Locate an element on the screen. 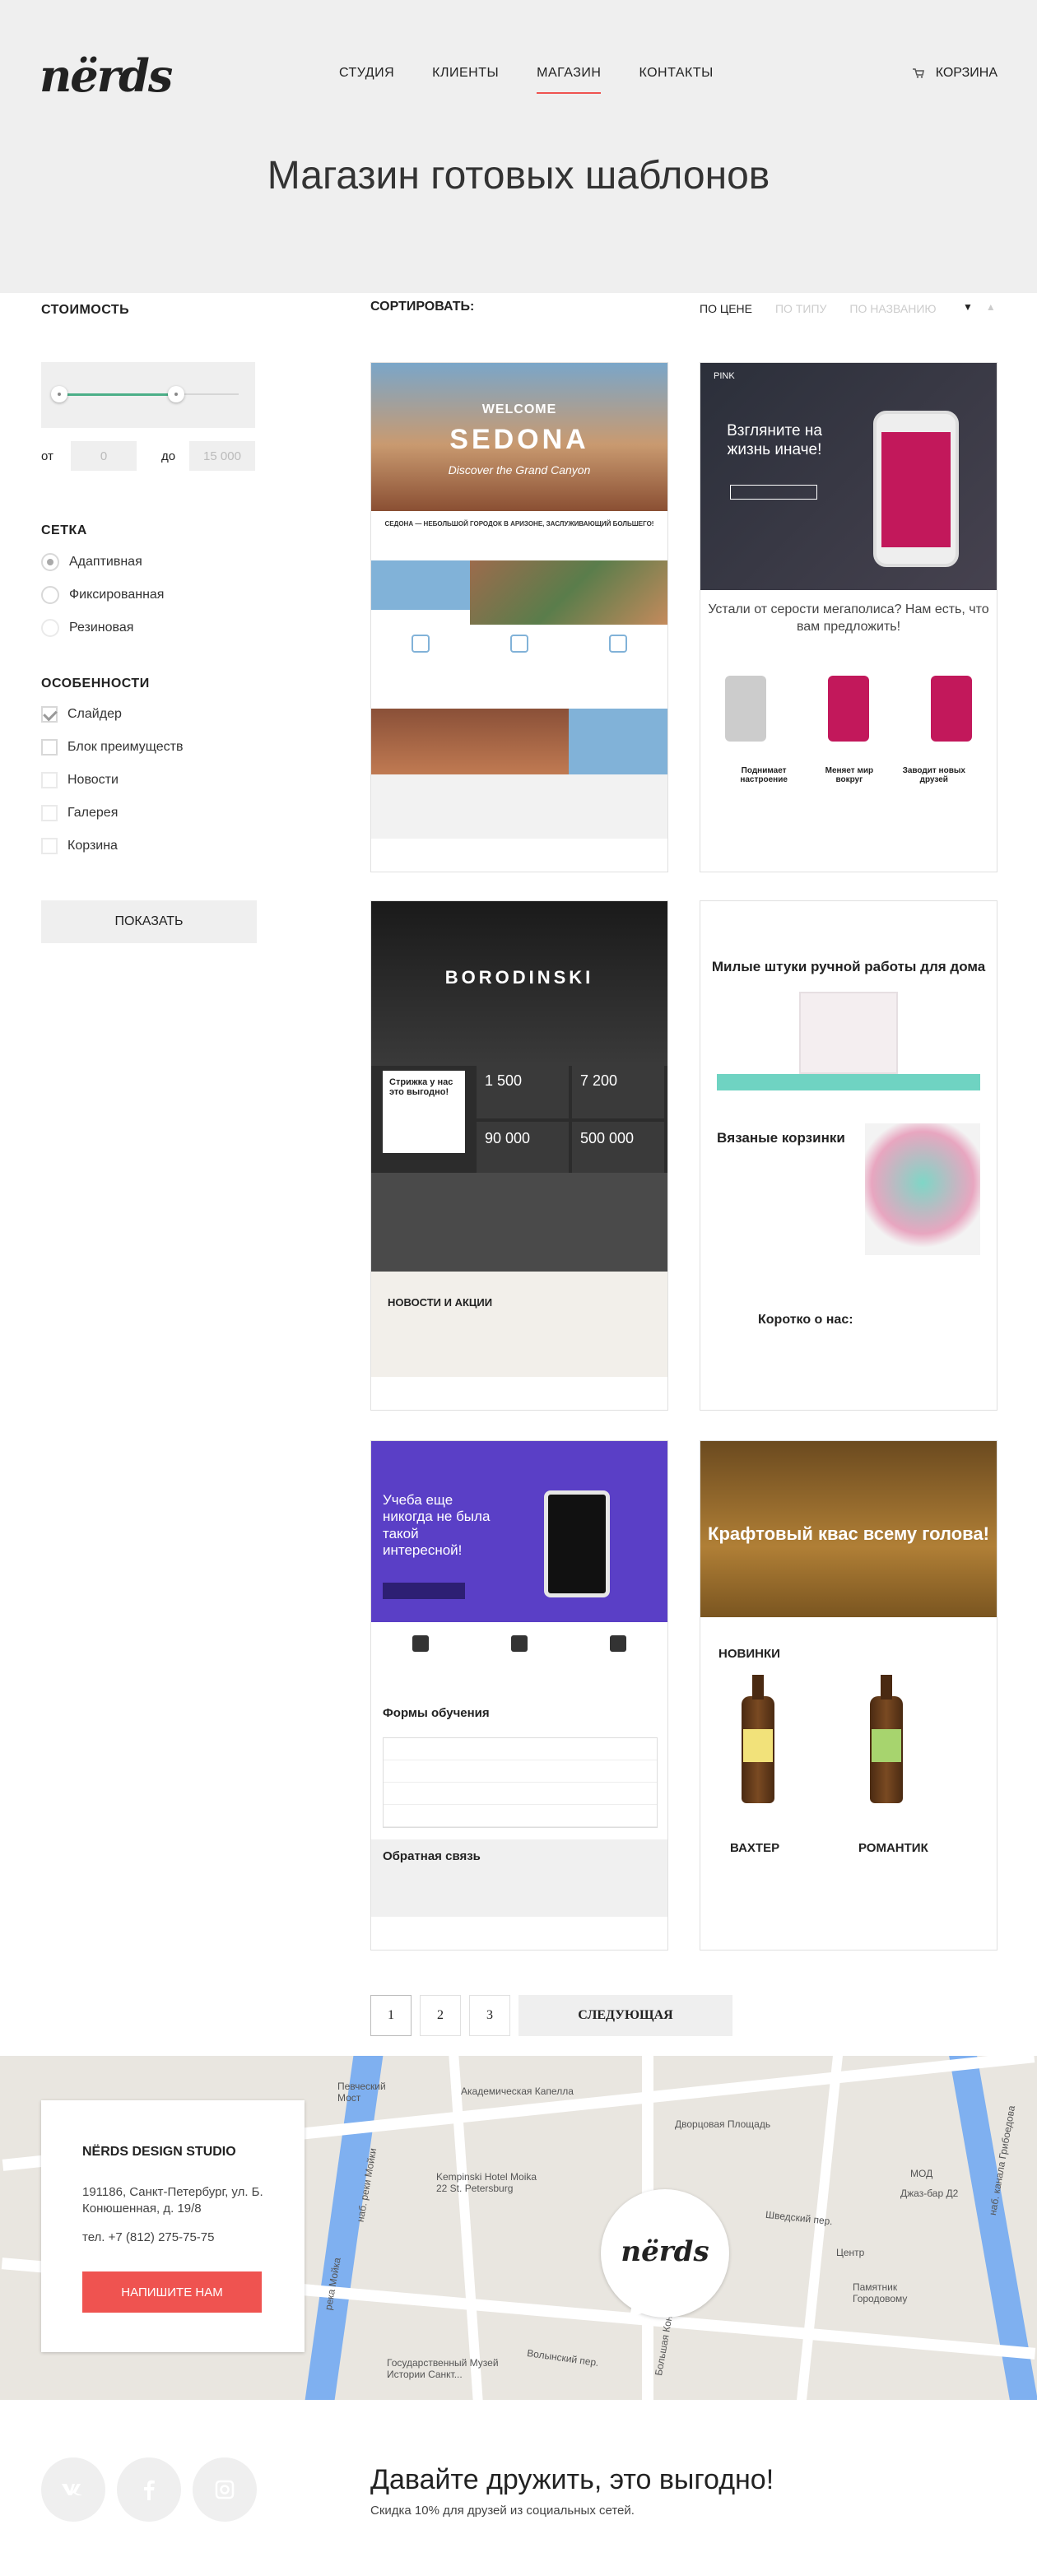  nav-studio: Студия is located at coordinates (366, 80).